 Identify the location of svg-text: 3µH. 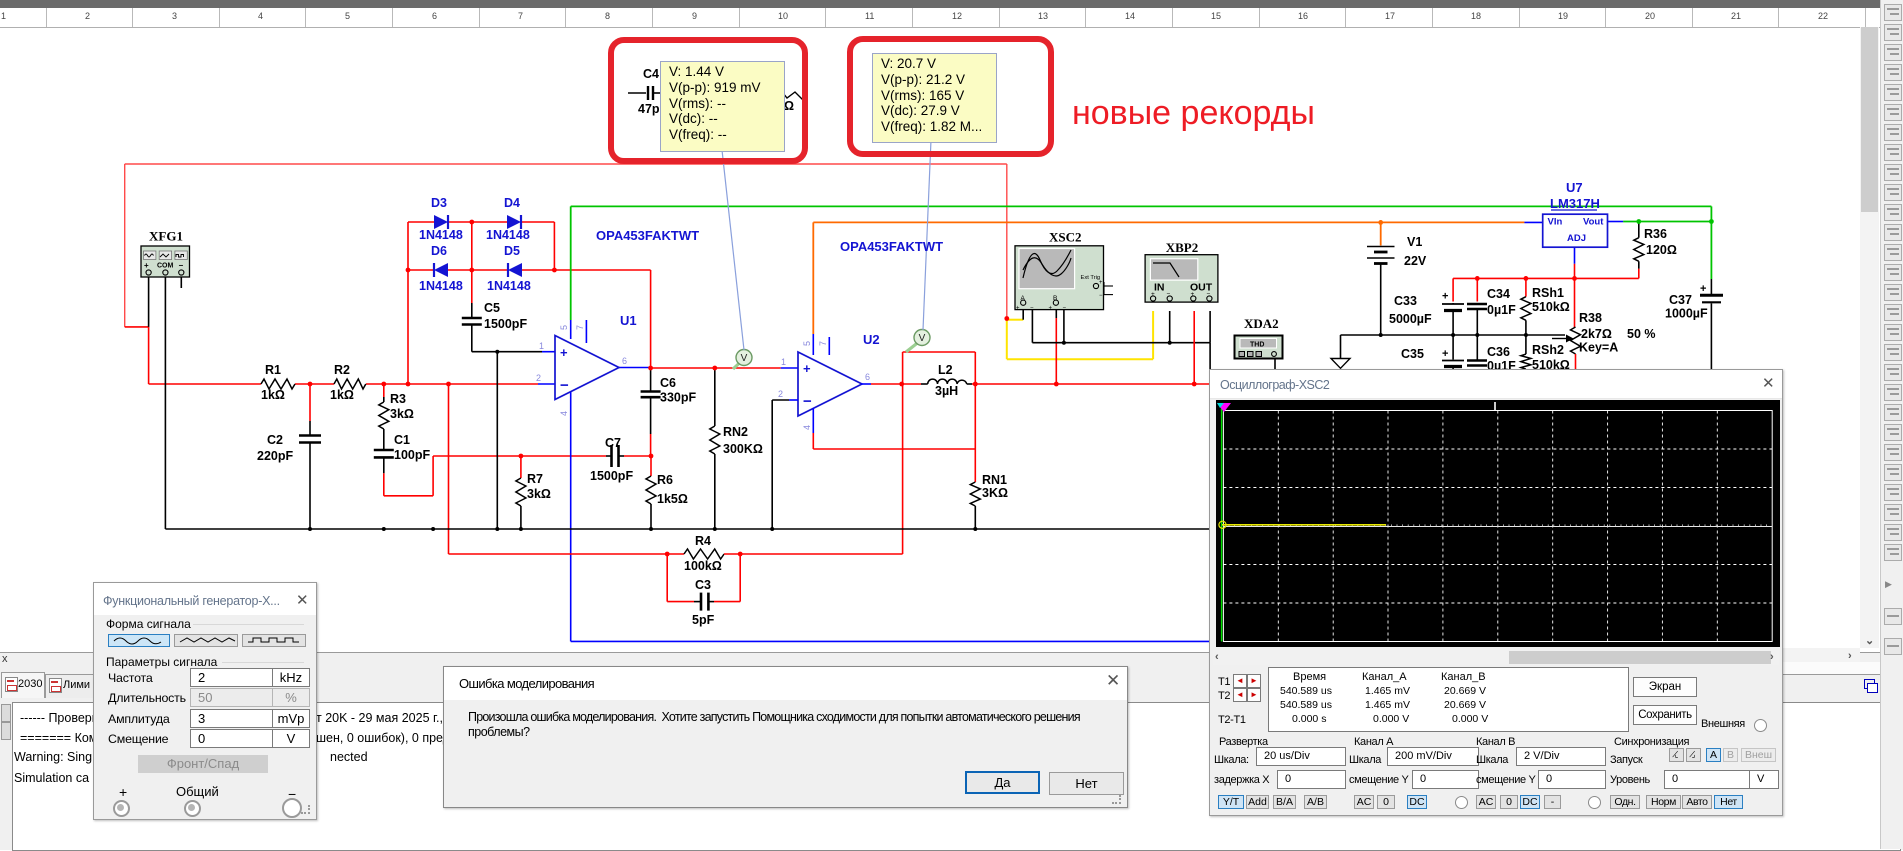
(946, 391).